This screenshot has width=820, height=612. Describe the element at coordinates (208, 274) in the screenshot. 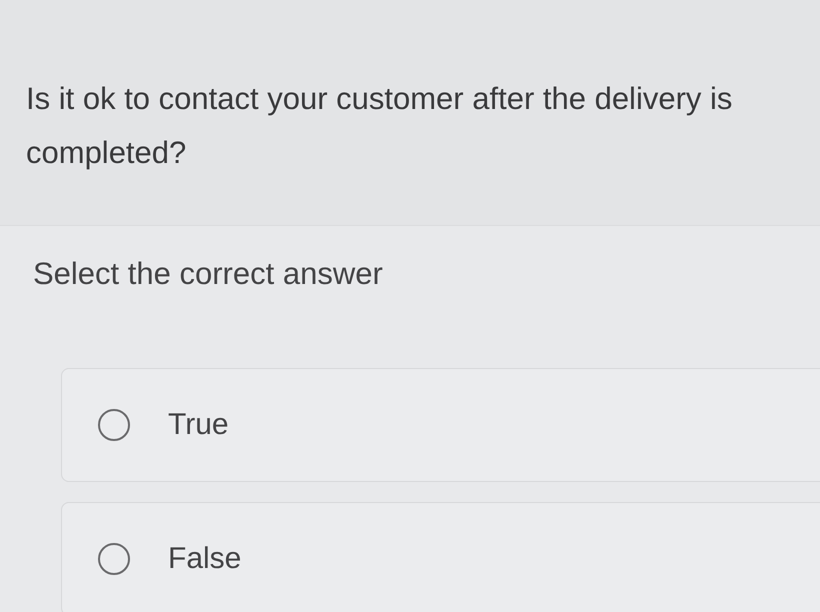

I see `instruction-text: Select the correct answer` at that location.